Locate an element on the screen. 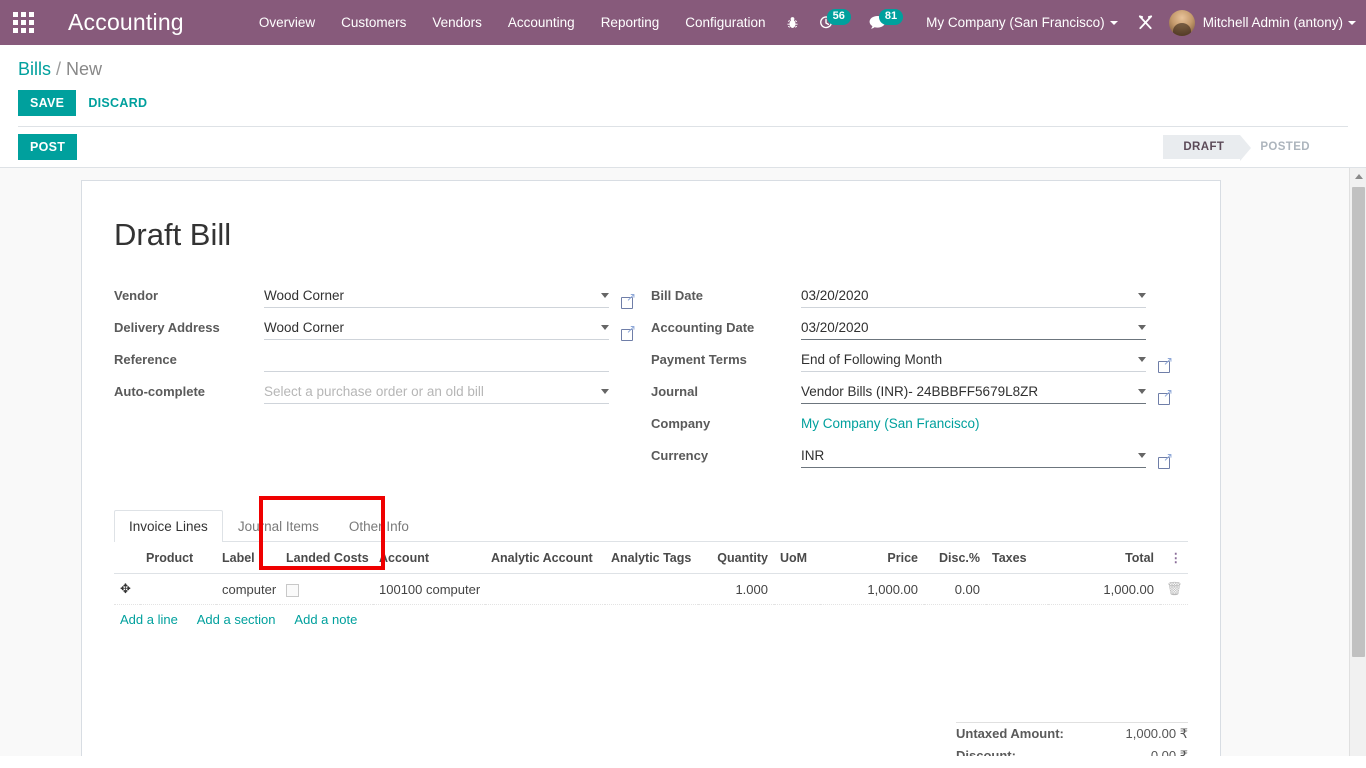 The width and height of the screenshot is (1366, 768). th-discount: Disc.% is located at coordinates (955, 558).